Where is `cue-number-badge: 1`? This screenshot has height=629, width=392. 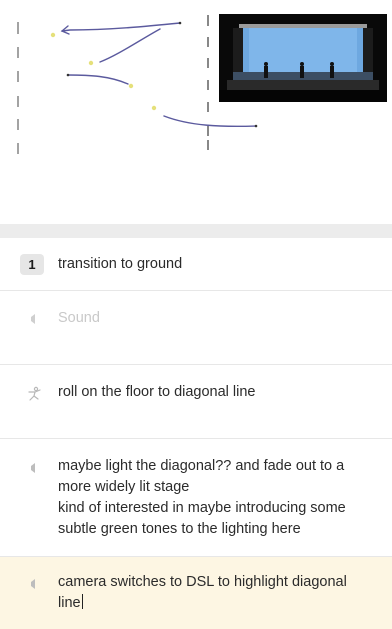
cue-number-badge: 1 is located at coordinates (32, 264).